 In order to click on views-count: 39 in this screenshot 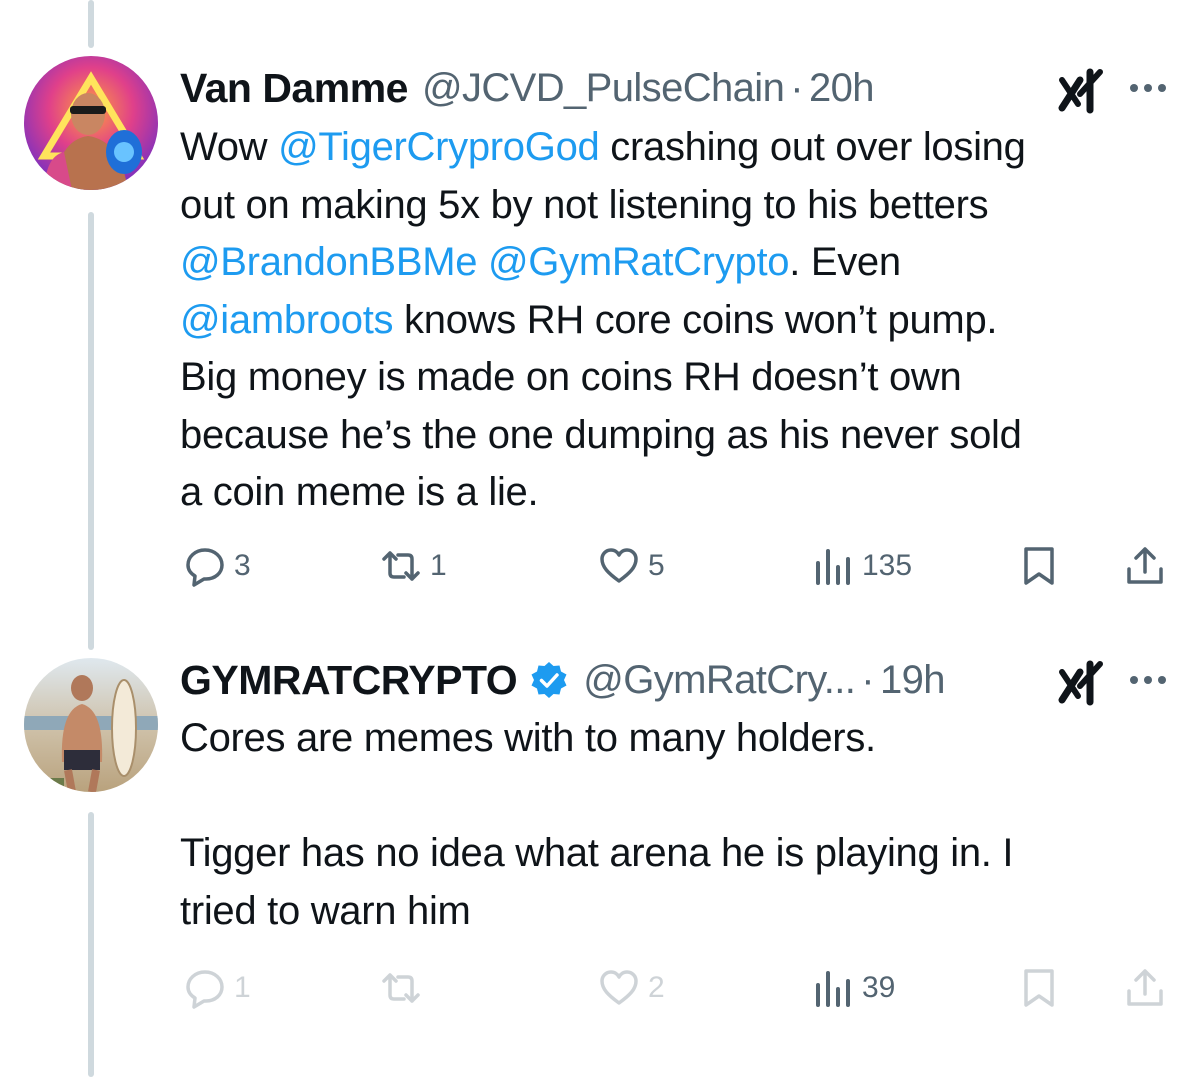, I will do `click(879, 987)`.